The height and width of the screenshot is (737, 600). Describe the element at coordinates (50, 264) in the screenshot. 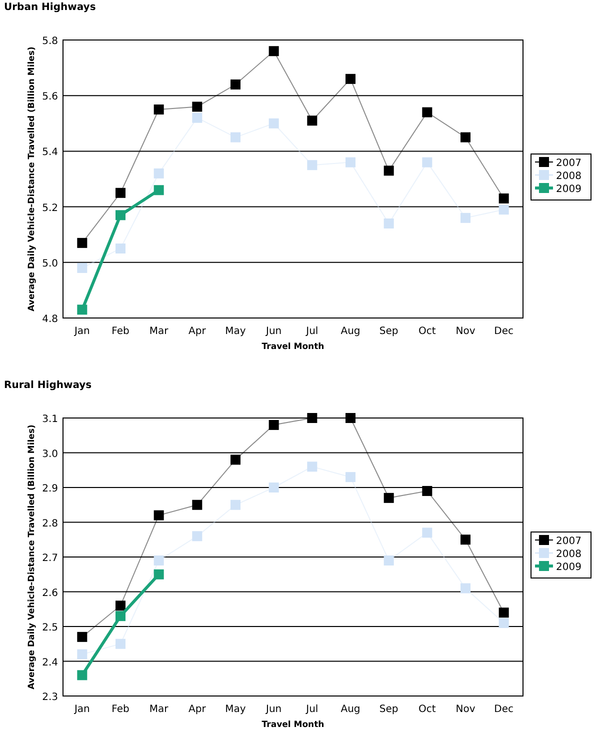

I see `y-tick-label: 5.0` at that location.